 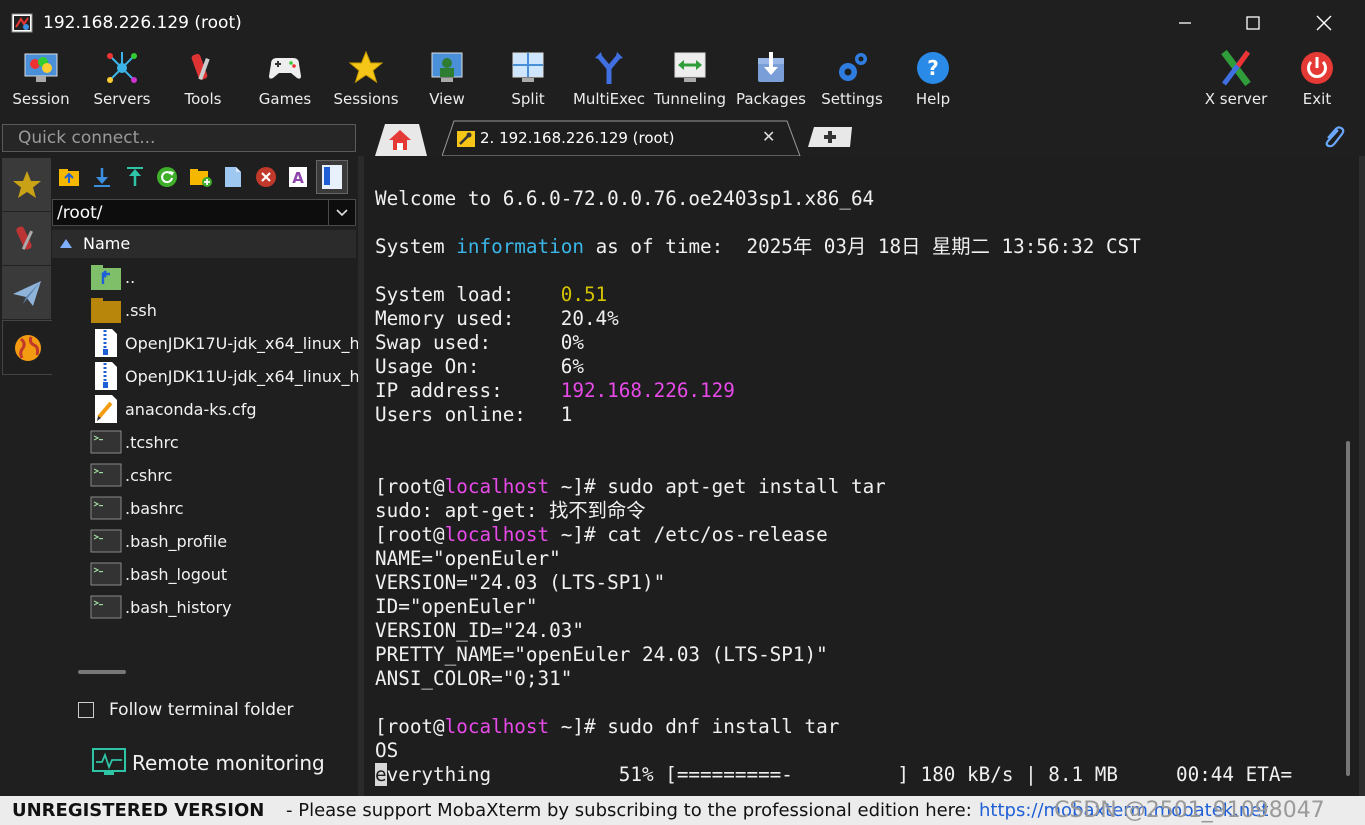 What do you see at coordinates (771, 67) in the screenshot?
I see `packages-icon` at bounding box center [771, 67].